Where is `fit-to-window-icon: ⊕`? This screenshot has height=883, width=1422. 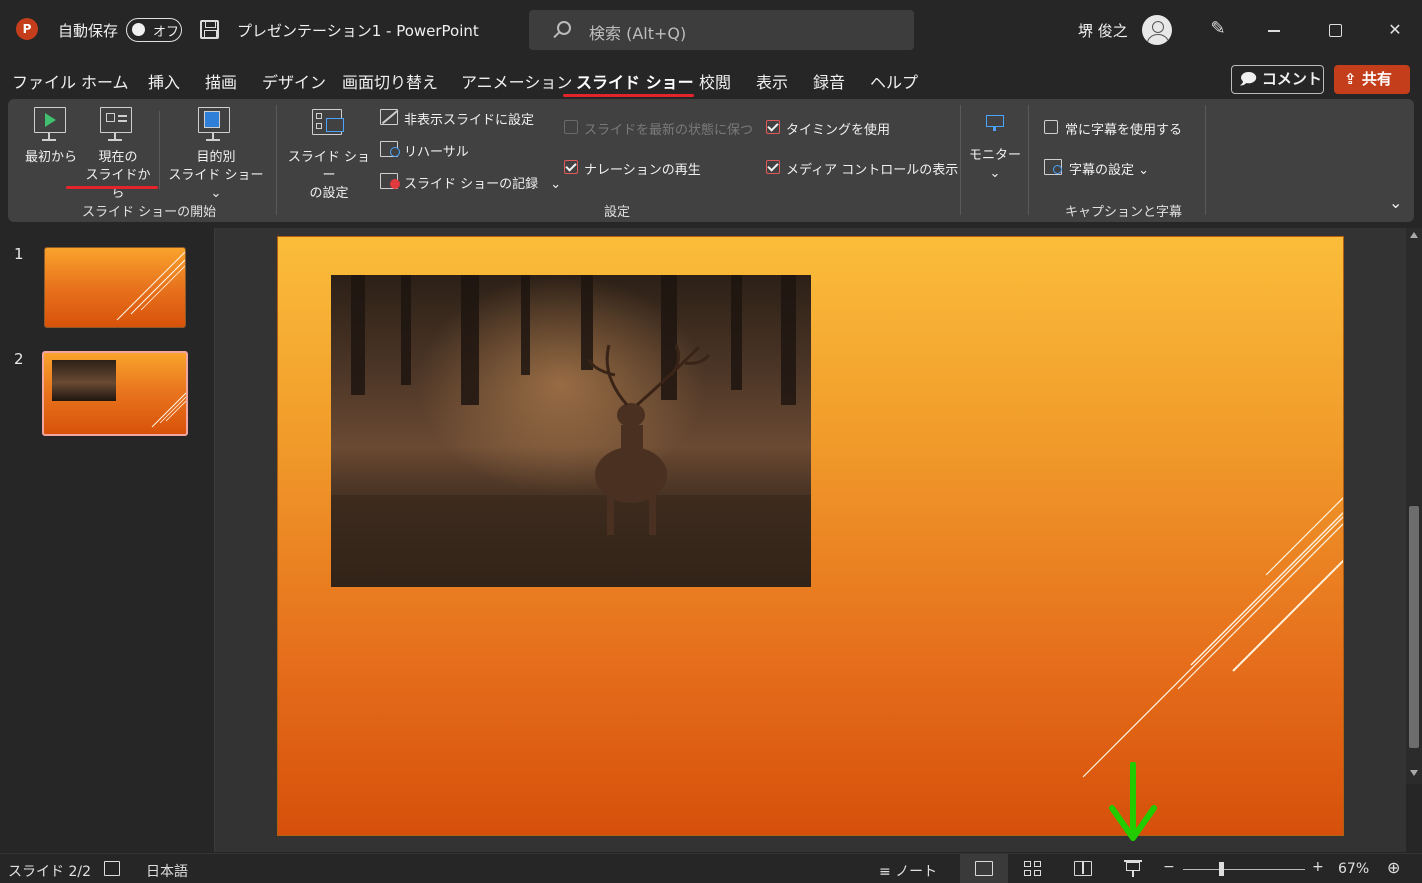
fit-to-window-icon: ⊕ is located at coordinates (1393, 867).